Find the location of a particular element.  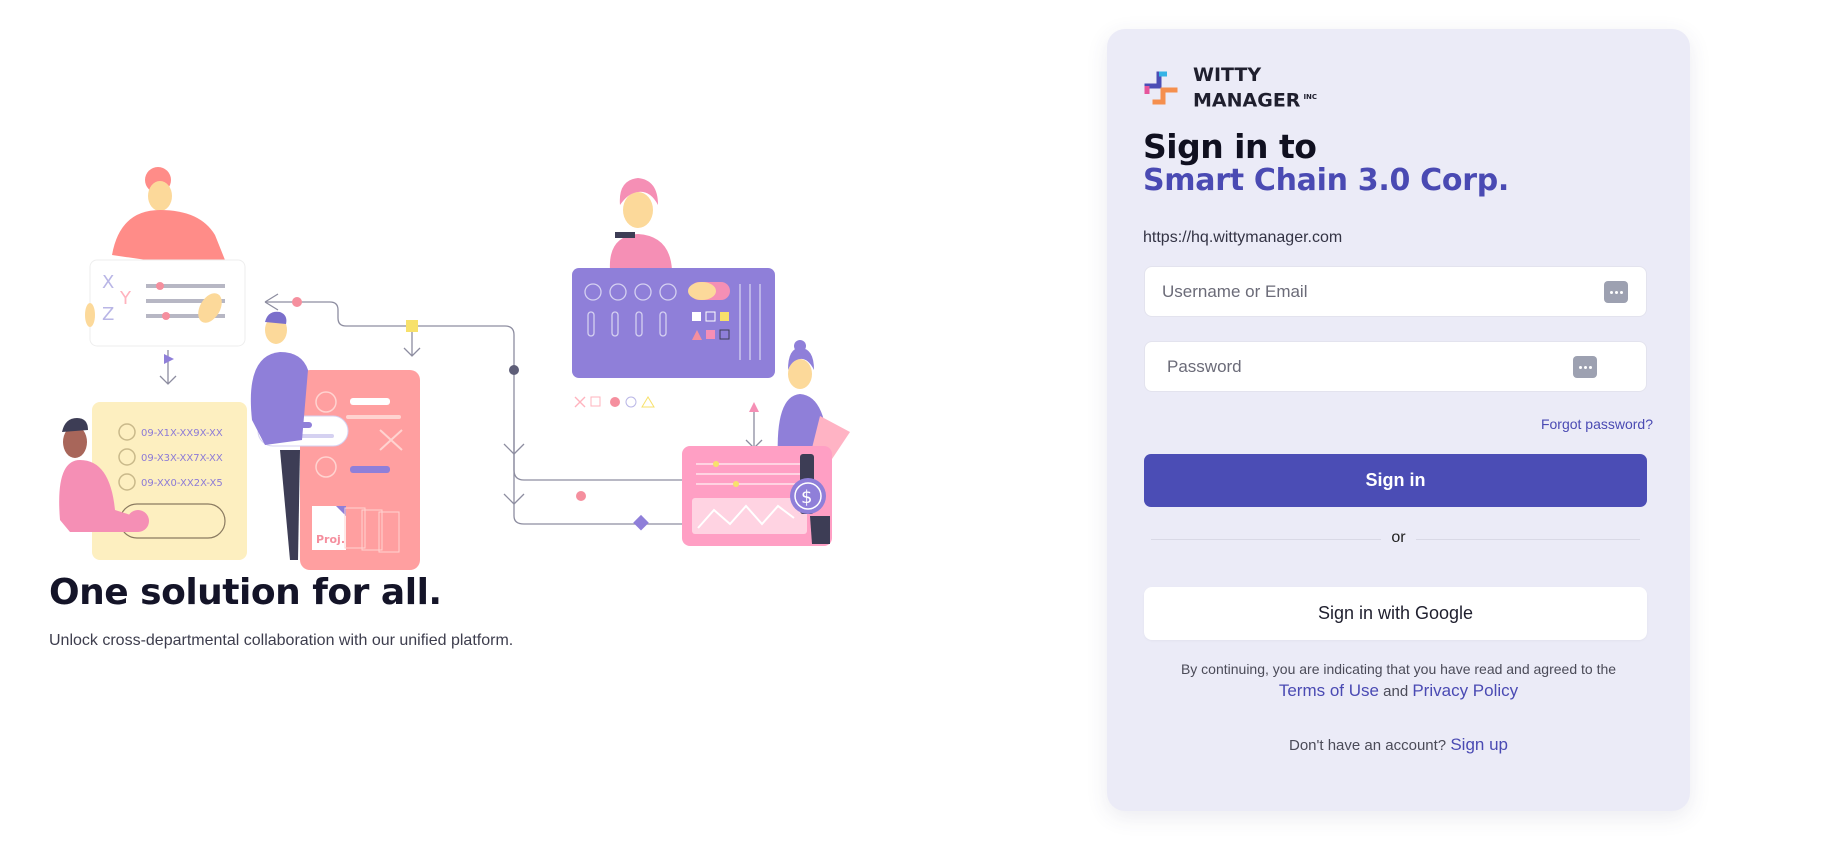

id-code: 09-X3X-XX7X-XX is located at coordinates (182, 458).